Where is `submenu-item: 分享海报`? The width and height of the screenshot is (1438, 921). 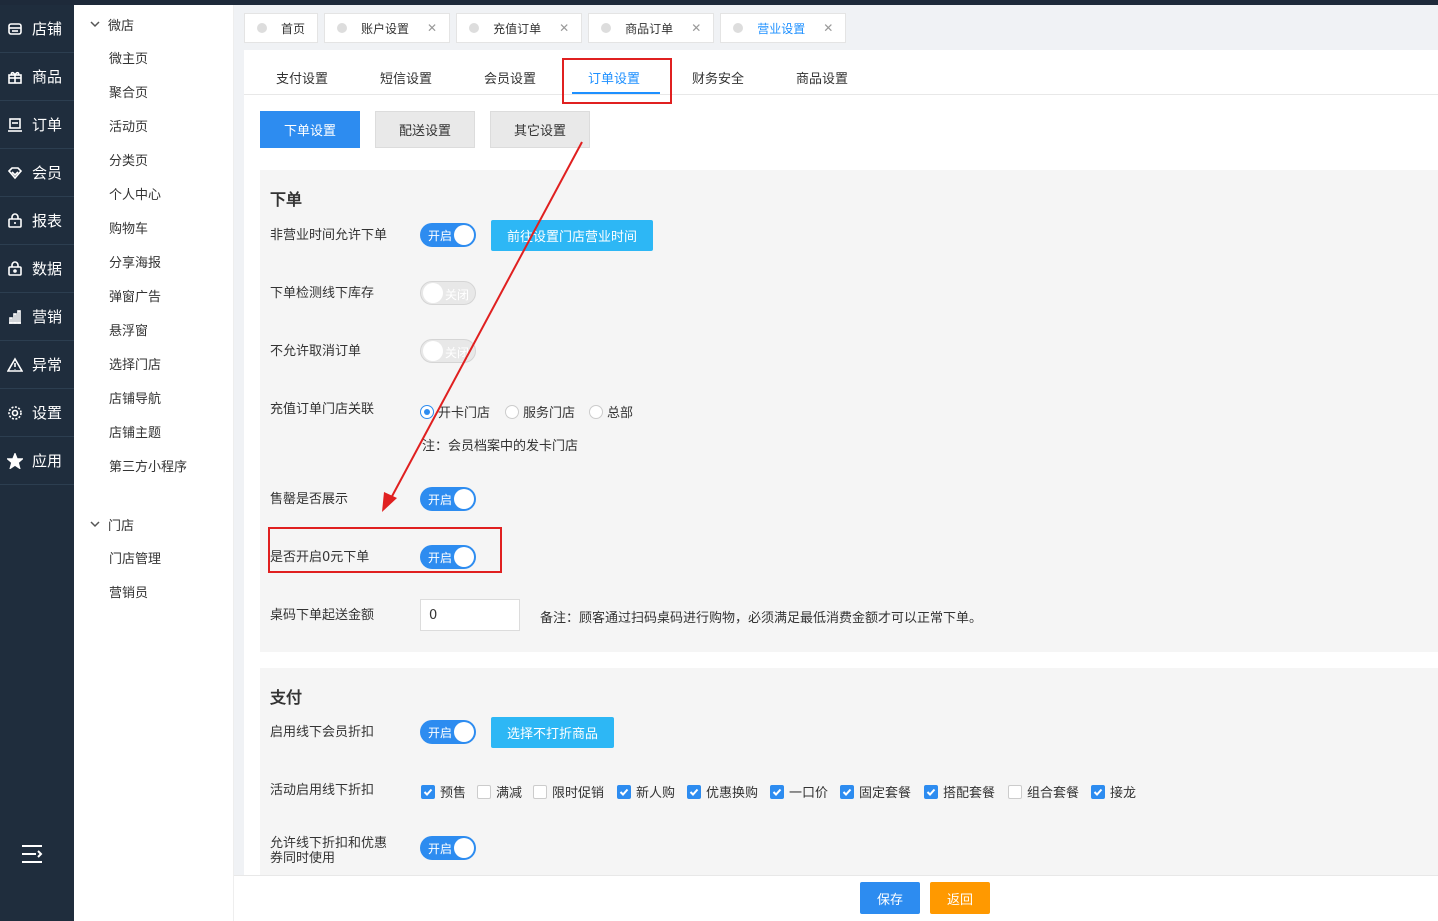 submenu-item: 分享海报 is located at coordinates (153, 264).